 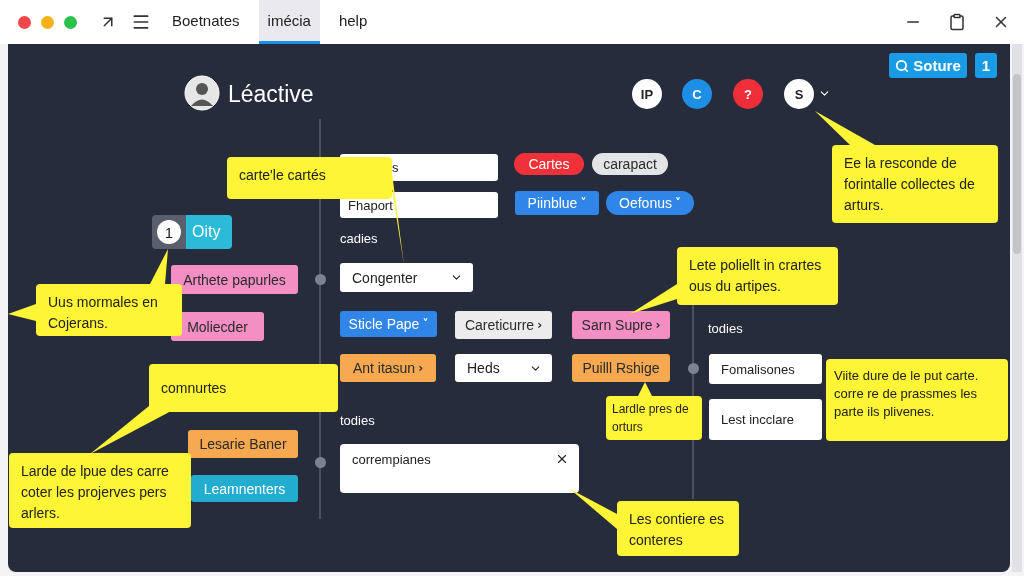 I want to click on minimize-dot, so click(x=47, y=22).